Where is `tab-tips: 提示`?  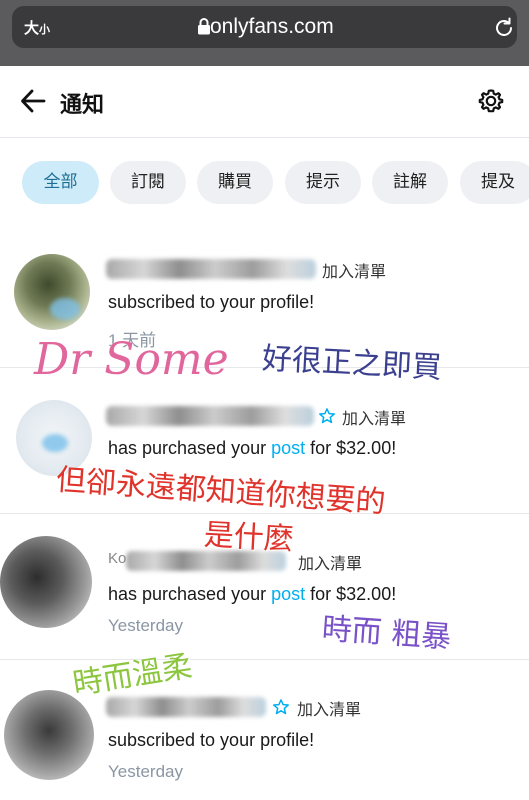 tab-tips: 提示 is located at coordinates (323, 182).